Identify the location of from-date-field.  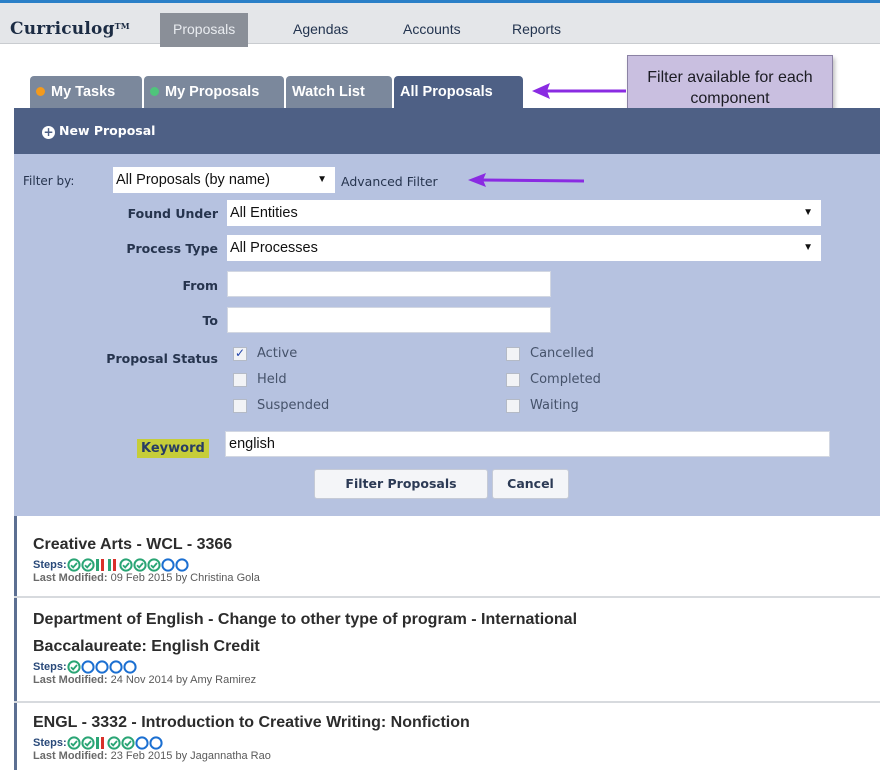
(389, 284).